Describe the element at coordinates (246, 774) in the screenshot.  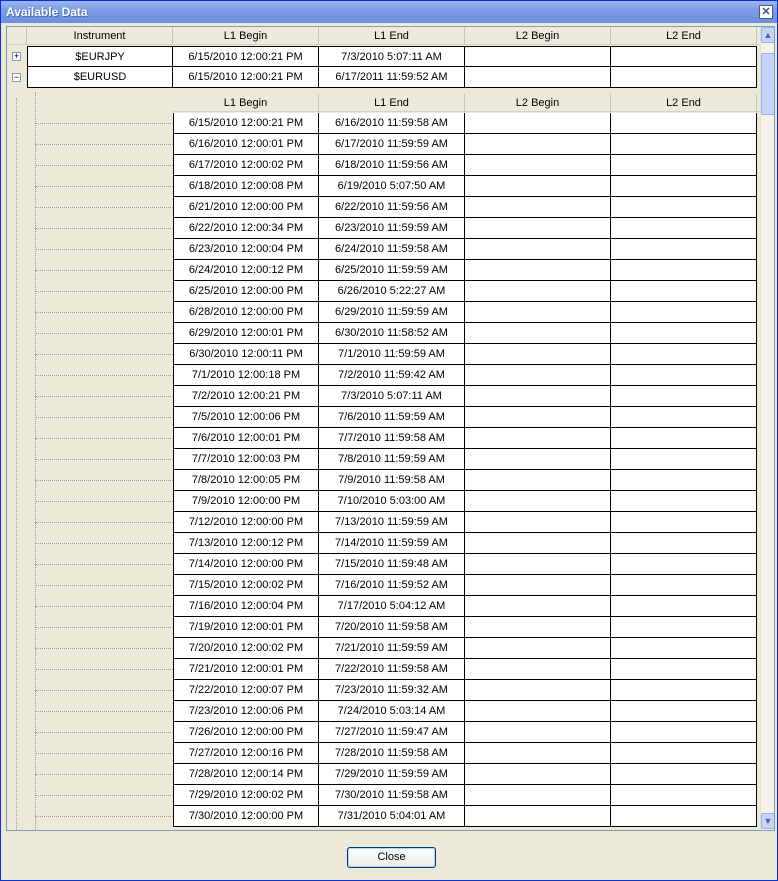
I see `detail-l1-begin-cell: 7/28/2010 12:00:14 PM` at that location.